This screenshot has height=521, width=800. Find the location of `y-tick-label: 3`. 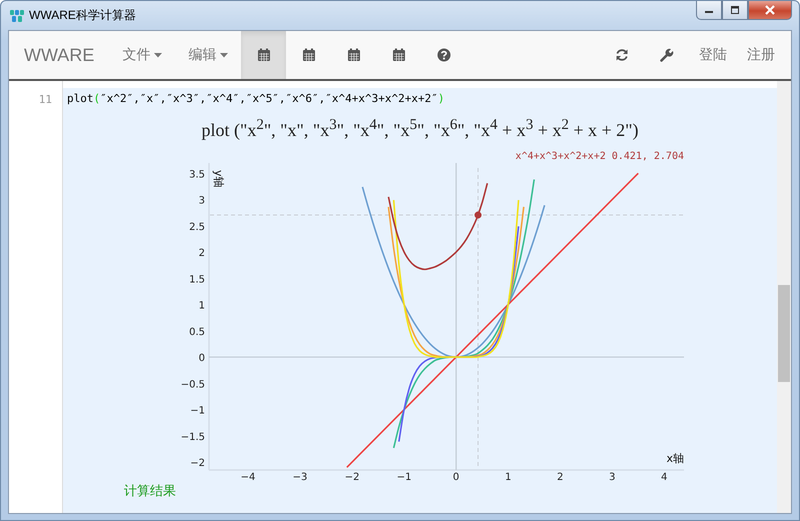

y-tick-label: 3 is located at coordinates (201, 201).